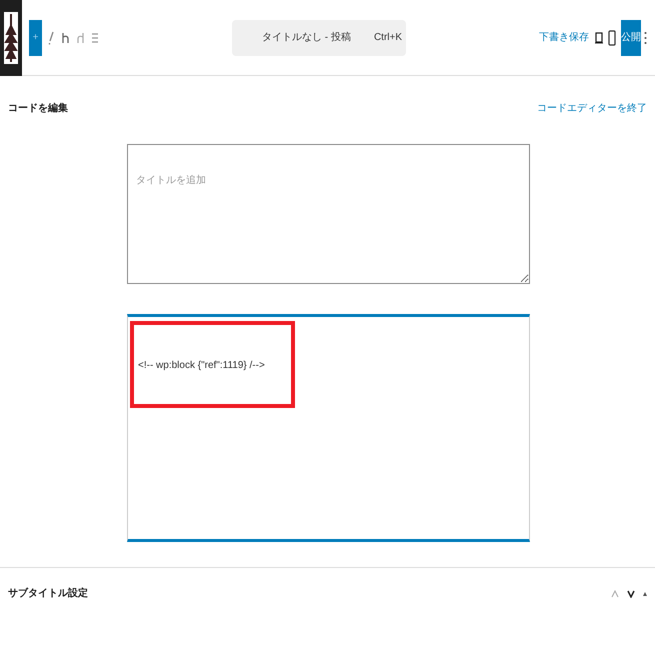  Describe the element at coordinates (35, 38) in the screenshot. I see `add-block-button: +` at that location.